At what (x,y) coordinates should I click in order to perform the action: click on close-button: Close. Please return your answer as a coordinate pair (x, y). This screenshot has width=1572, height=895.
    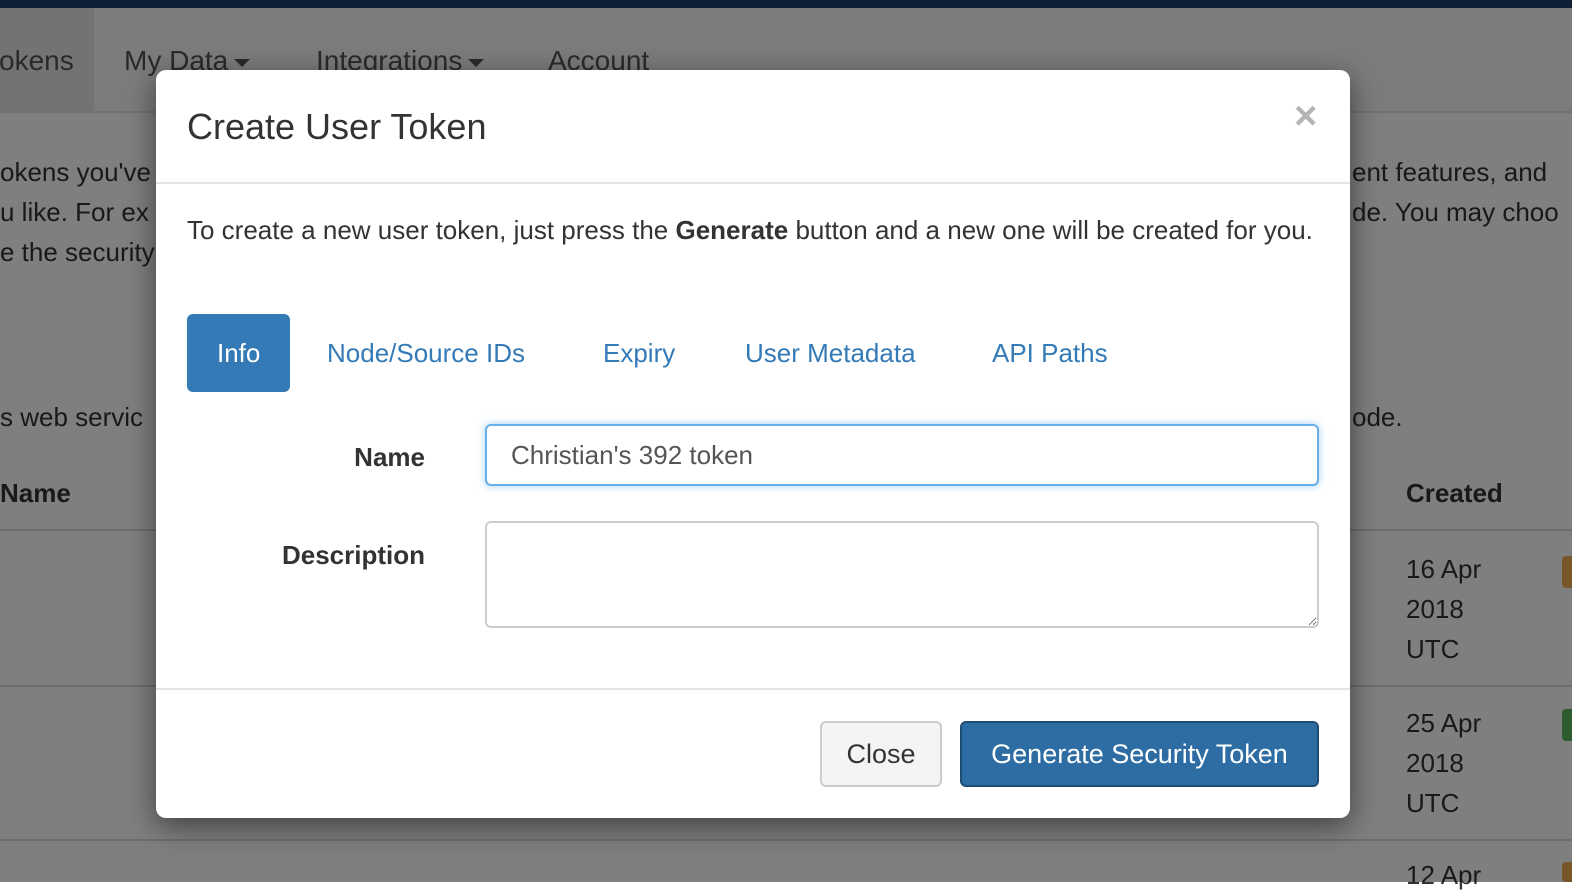
    Looking at the image, I should click on (881, 754).